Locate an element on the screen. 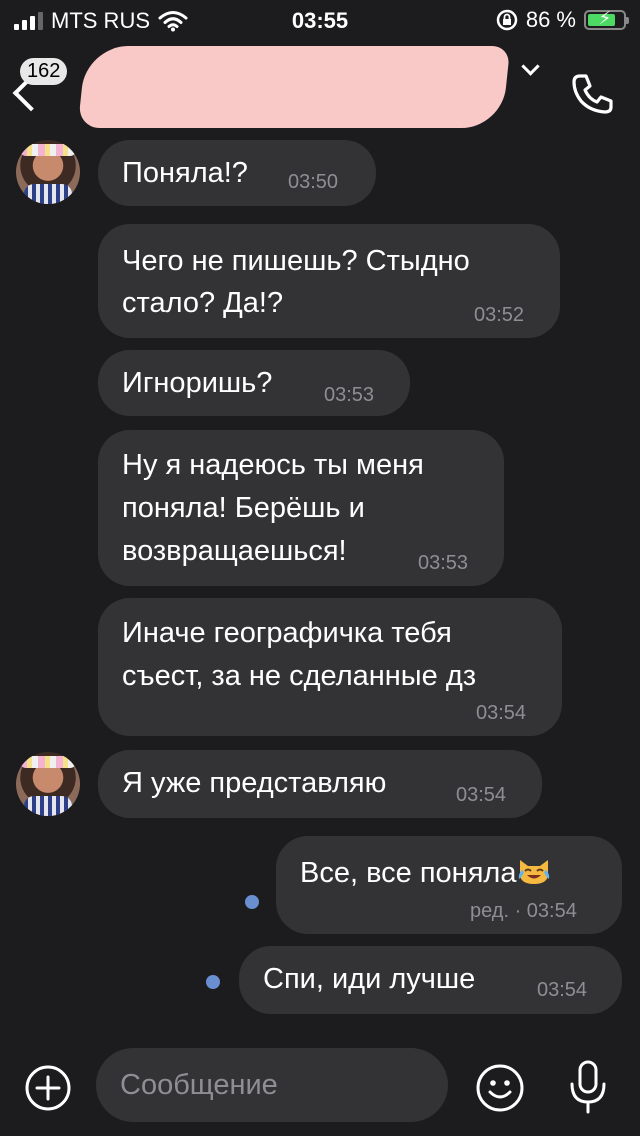  chat-header: 162 is located at coordinates (320, 86).